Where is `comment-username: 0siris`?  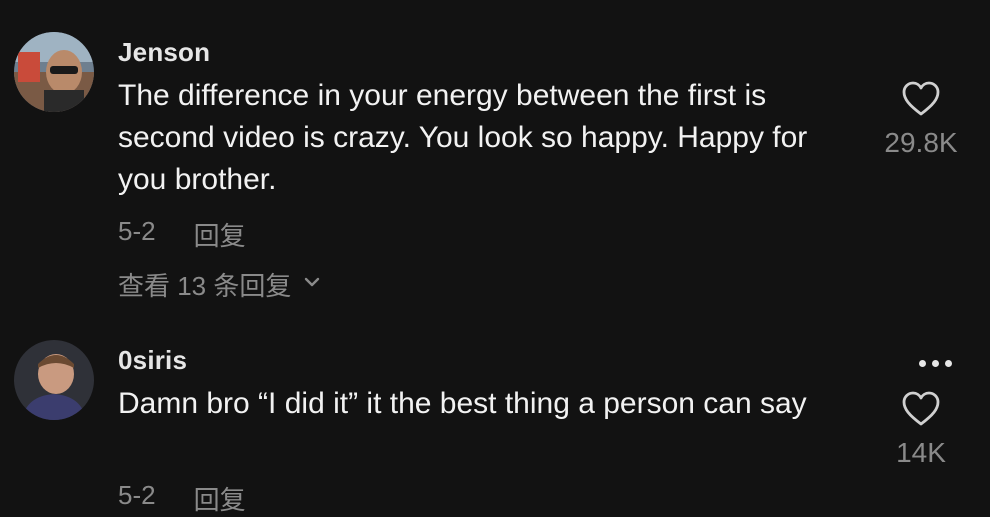
comment-username: 0siris is located at coordinates (152, 360).